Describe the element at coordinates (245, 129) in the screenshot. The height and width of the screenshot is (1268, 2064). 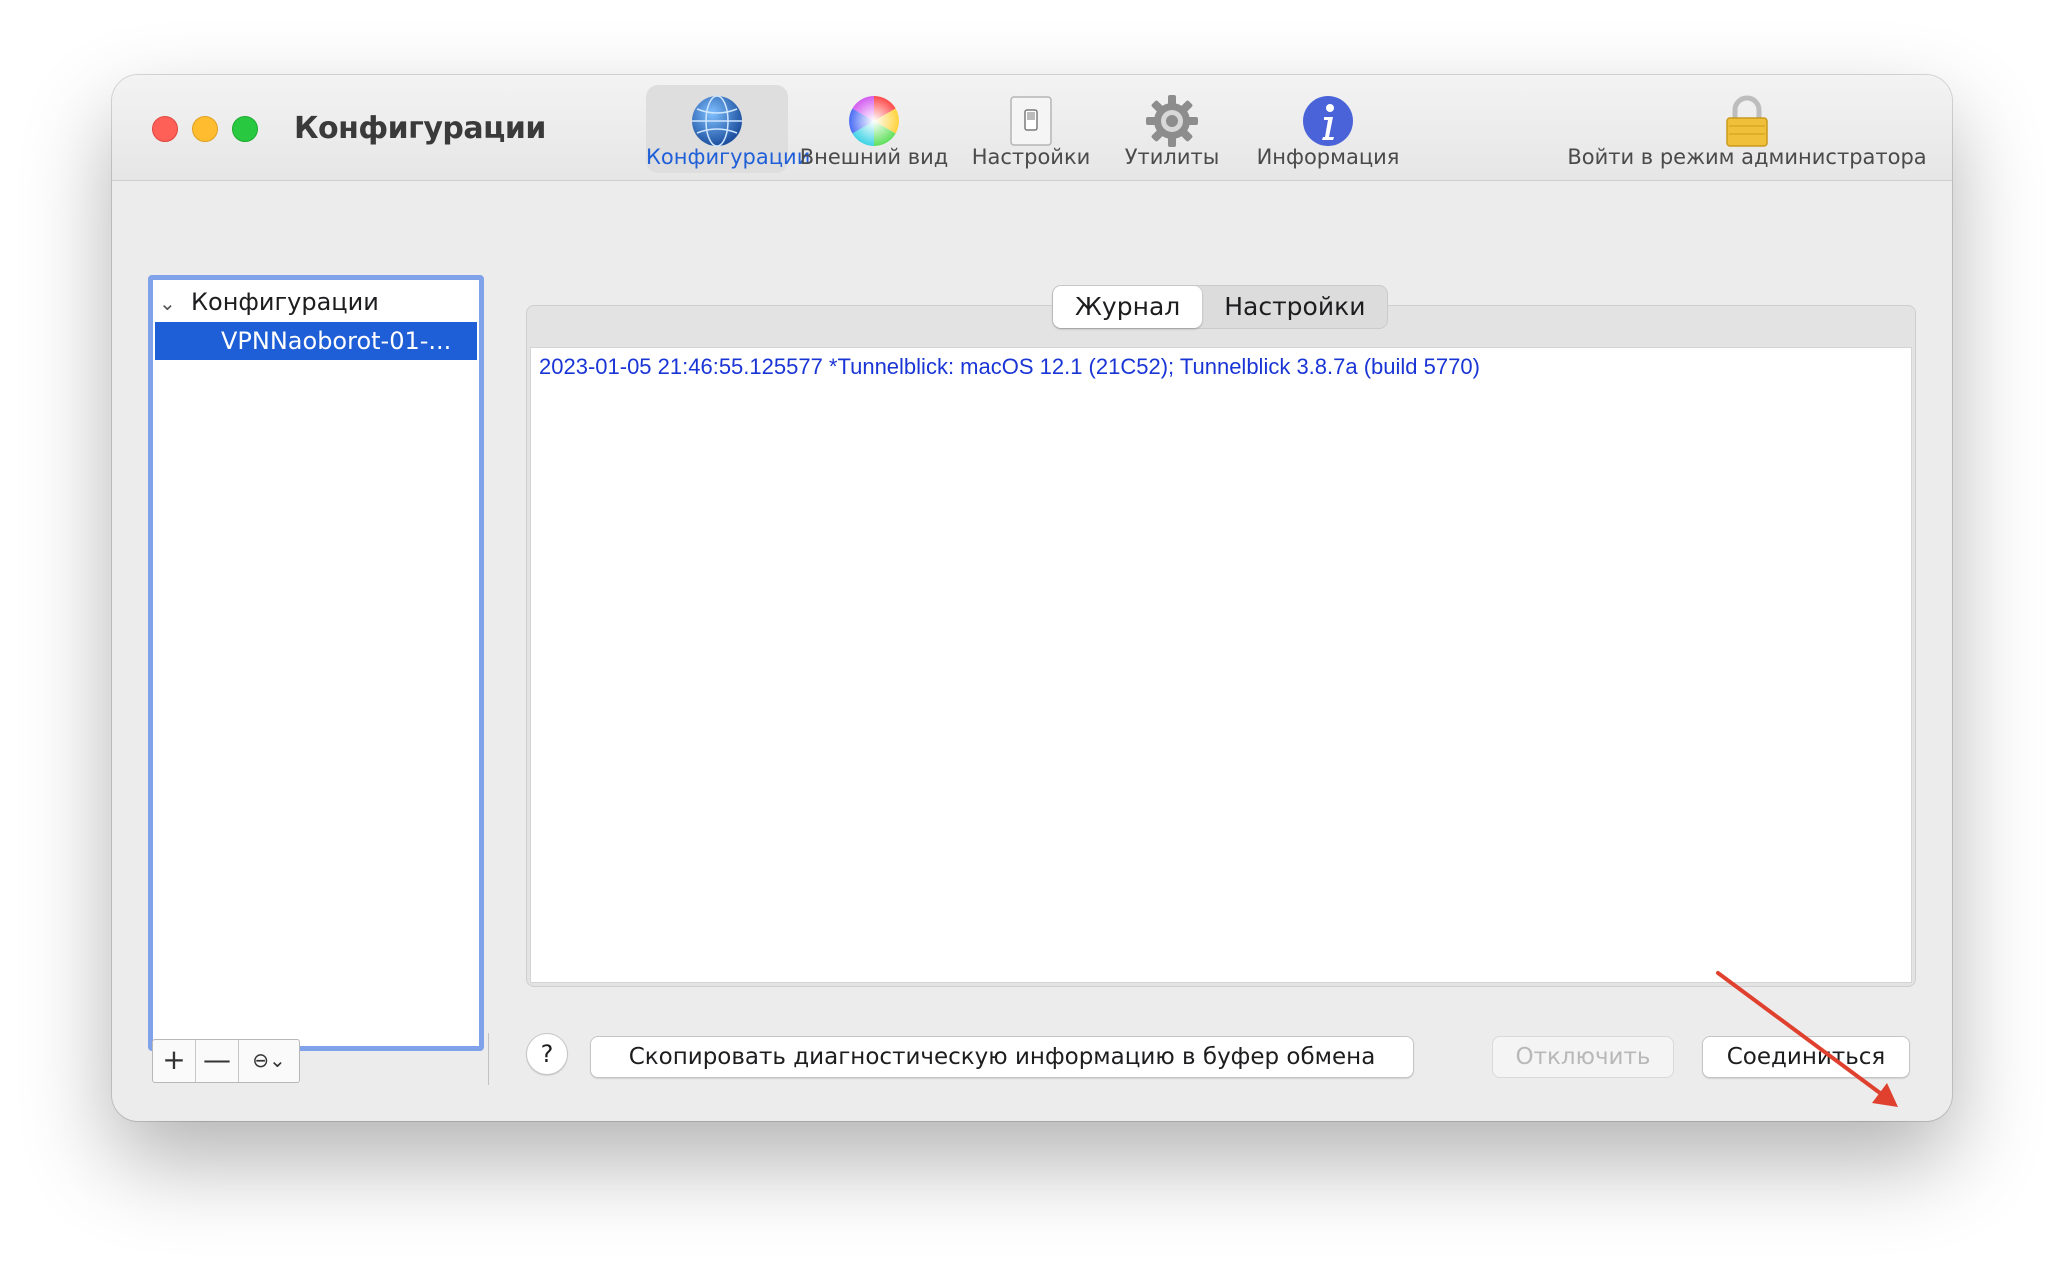
I see `zoom-window-button` at that location.